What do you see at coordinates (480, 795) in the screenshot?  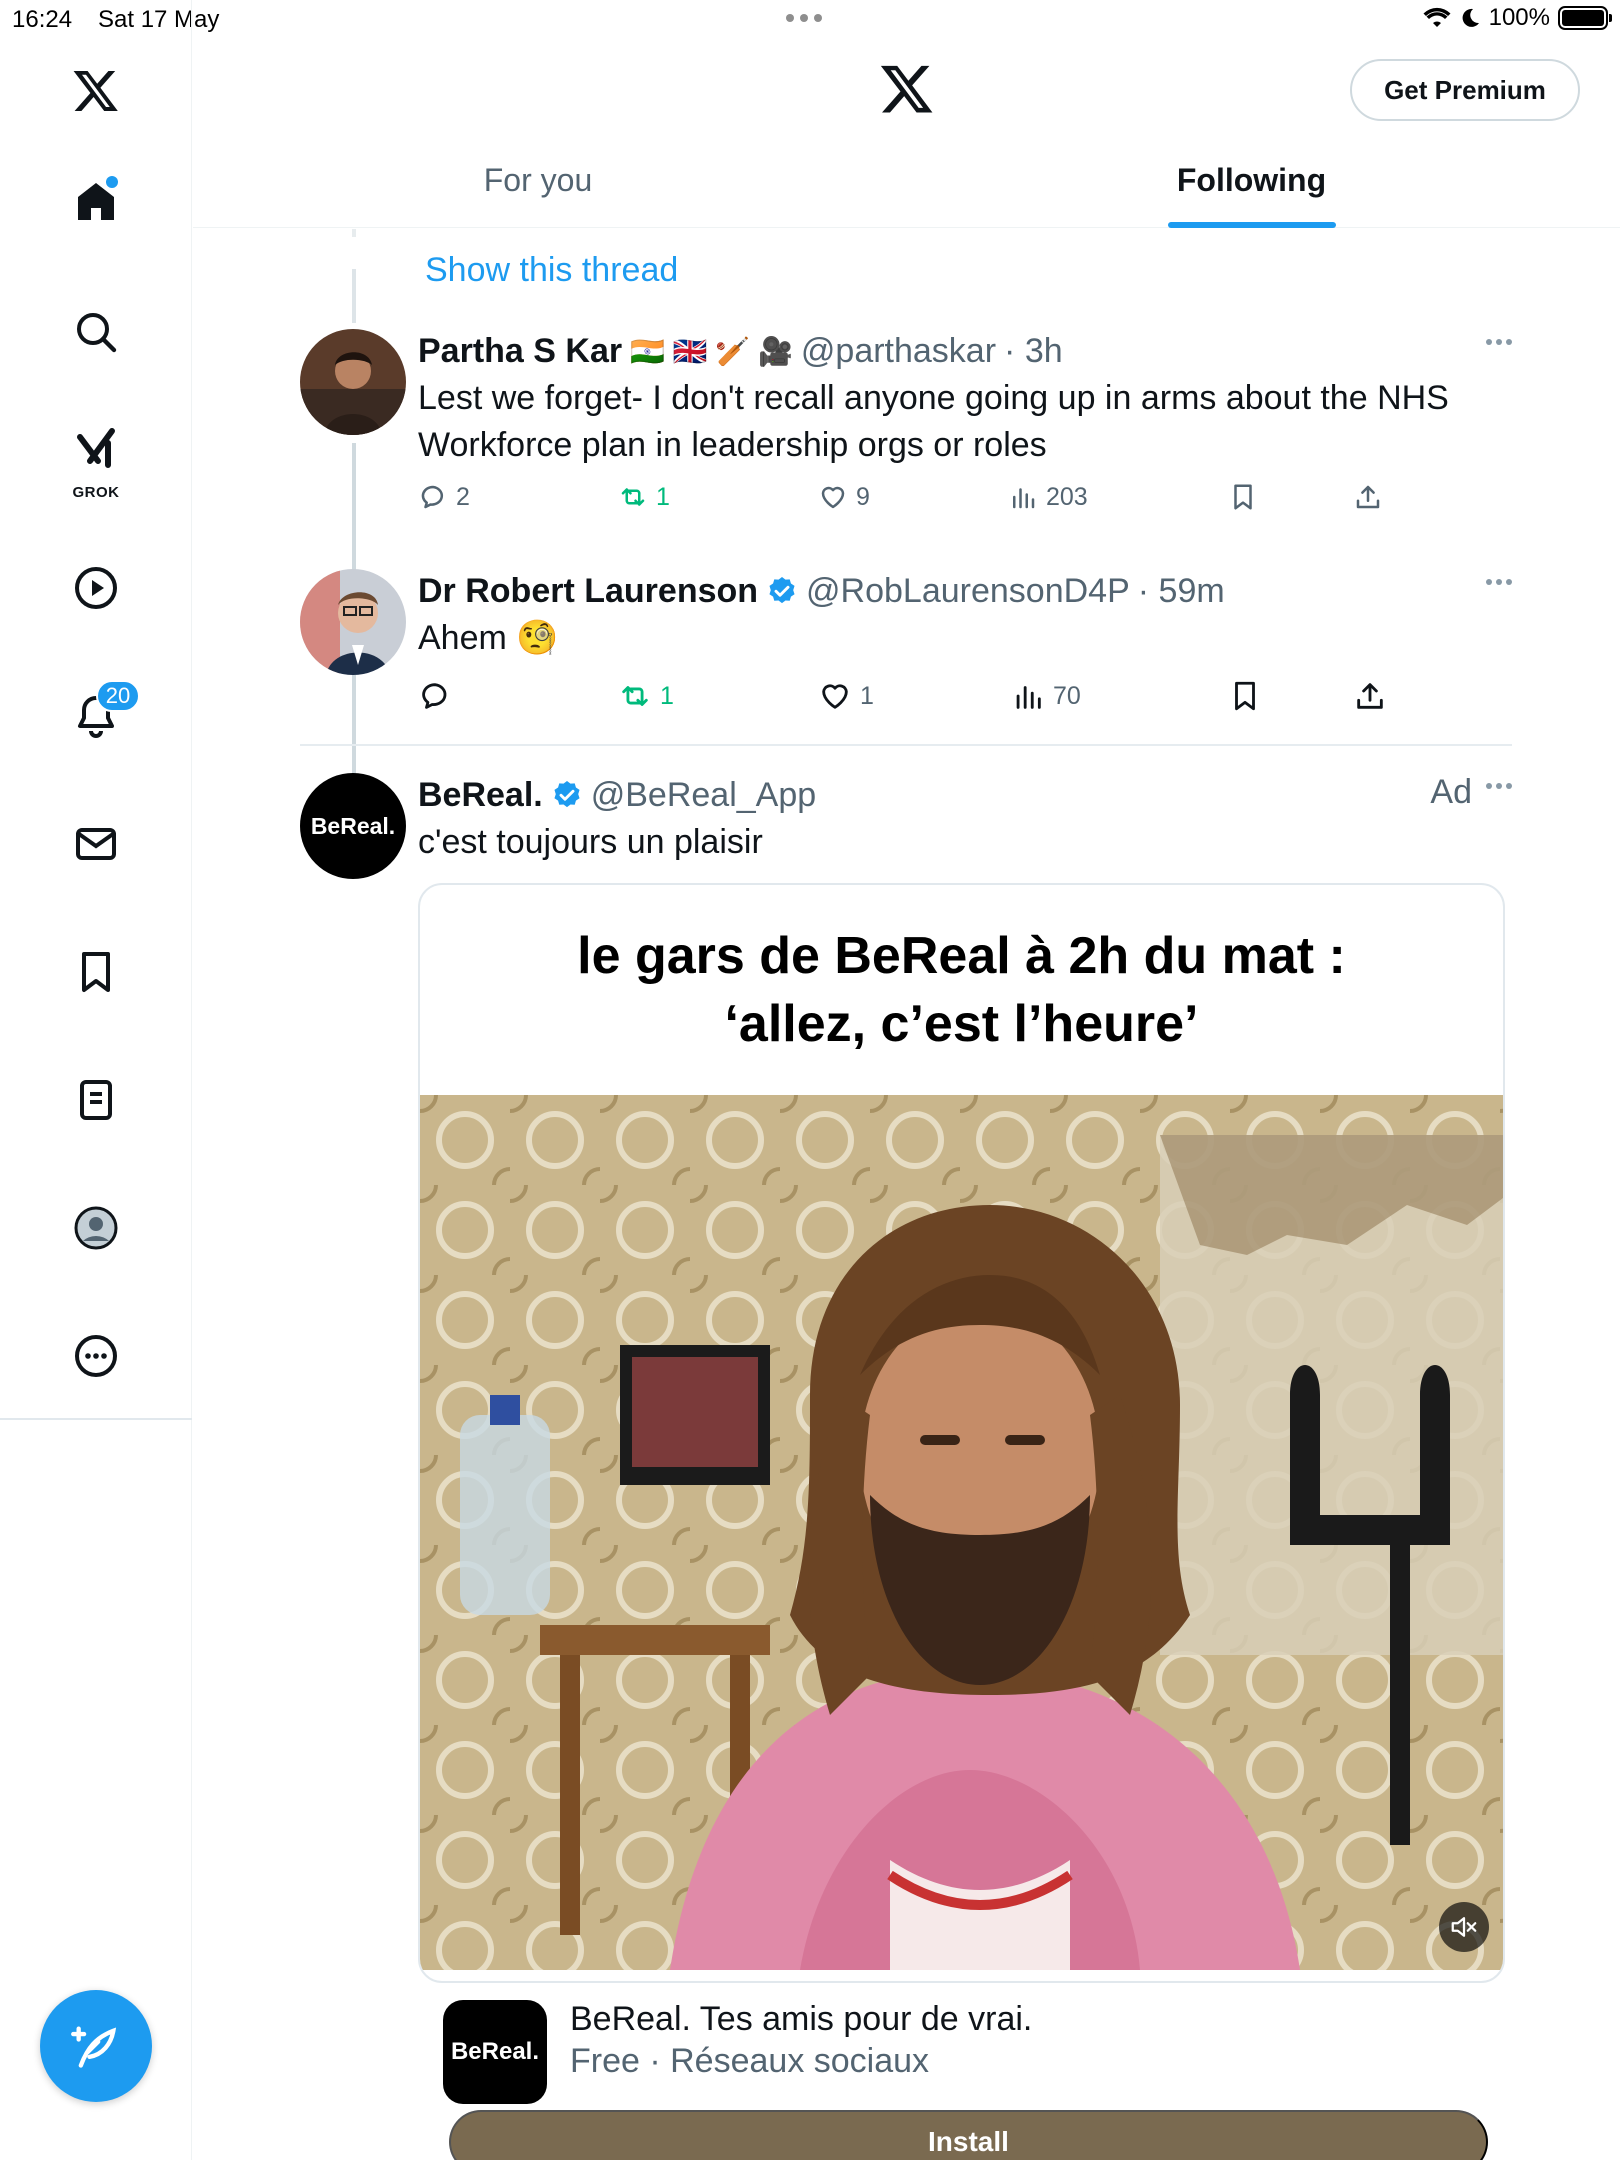 I see `author-name: BeReal.` at bounding box center [480, 795].